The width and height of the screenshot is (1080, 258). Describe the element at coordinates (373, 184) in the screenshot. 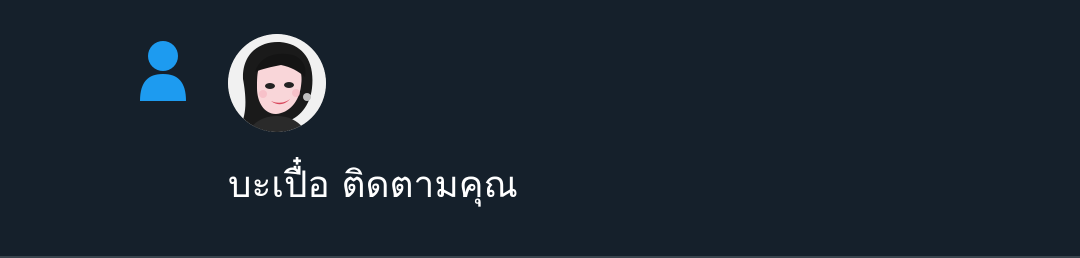

I see `notification-message: บะเปื๋อ ติดตามคุณ` at that location.